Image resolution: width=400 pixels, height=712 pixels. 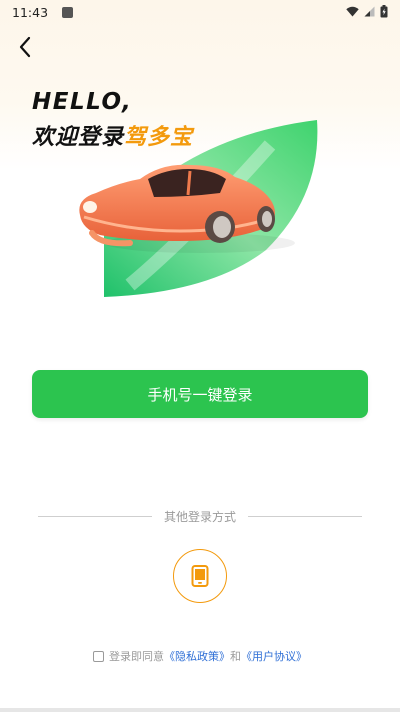 I want to click on agreement-conjunction: 和, so click(x=235, y=657).